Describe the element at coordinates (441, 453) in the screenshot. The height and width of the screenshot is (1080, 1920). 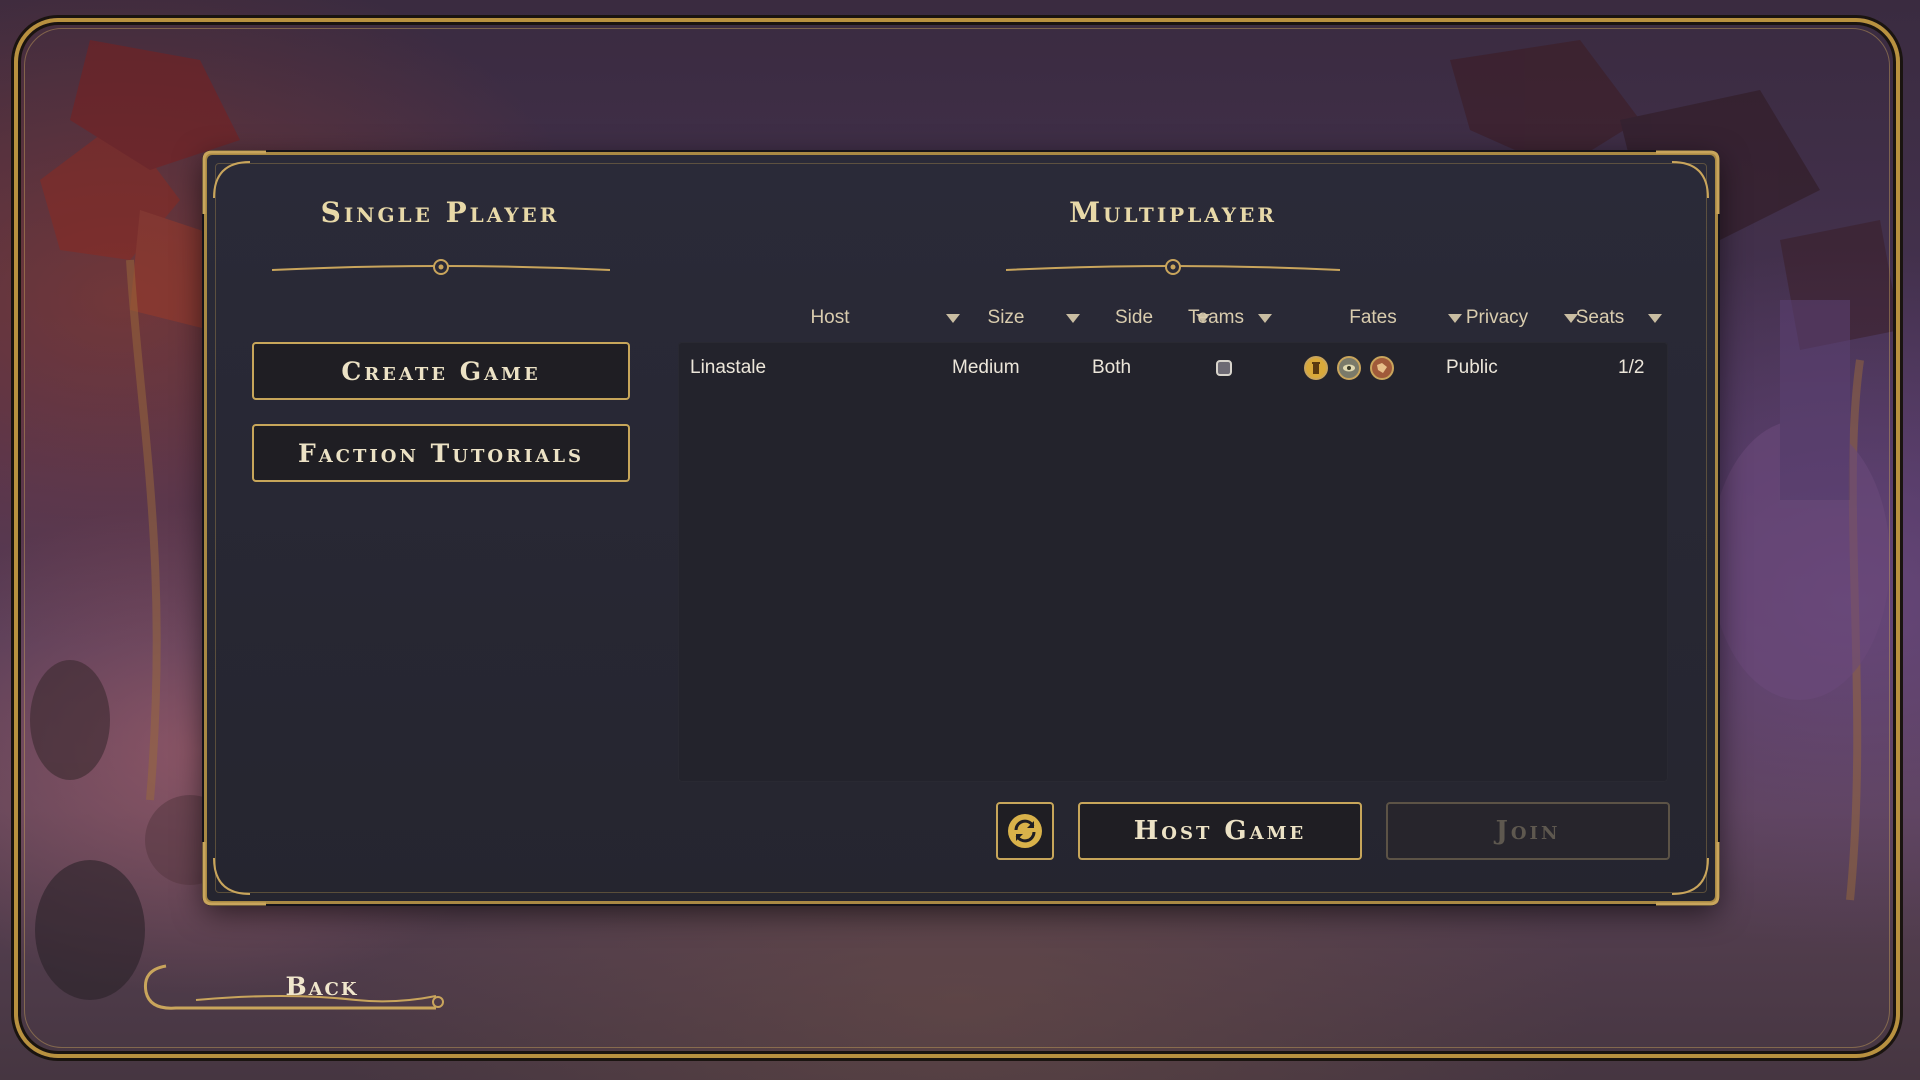
I see `faction-tutorials-button: Faction Tutorials` at that location.